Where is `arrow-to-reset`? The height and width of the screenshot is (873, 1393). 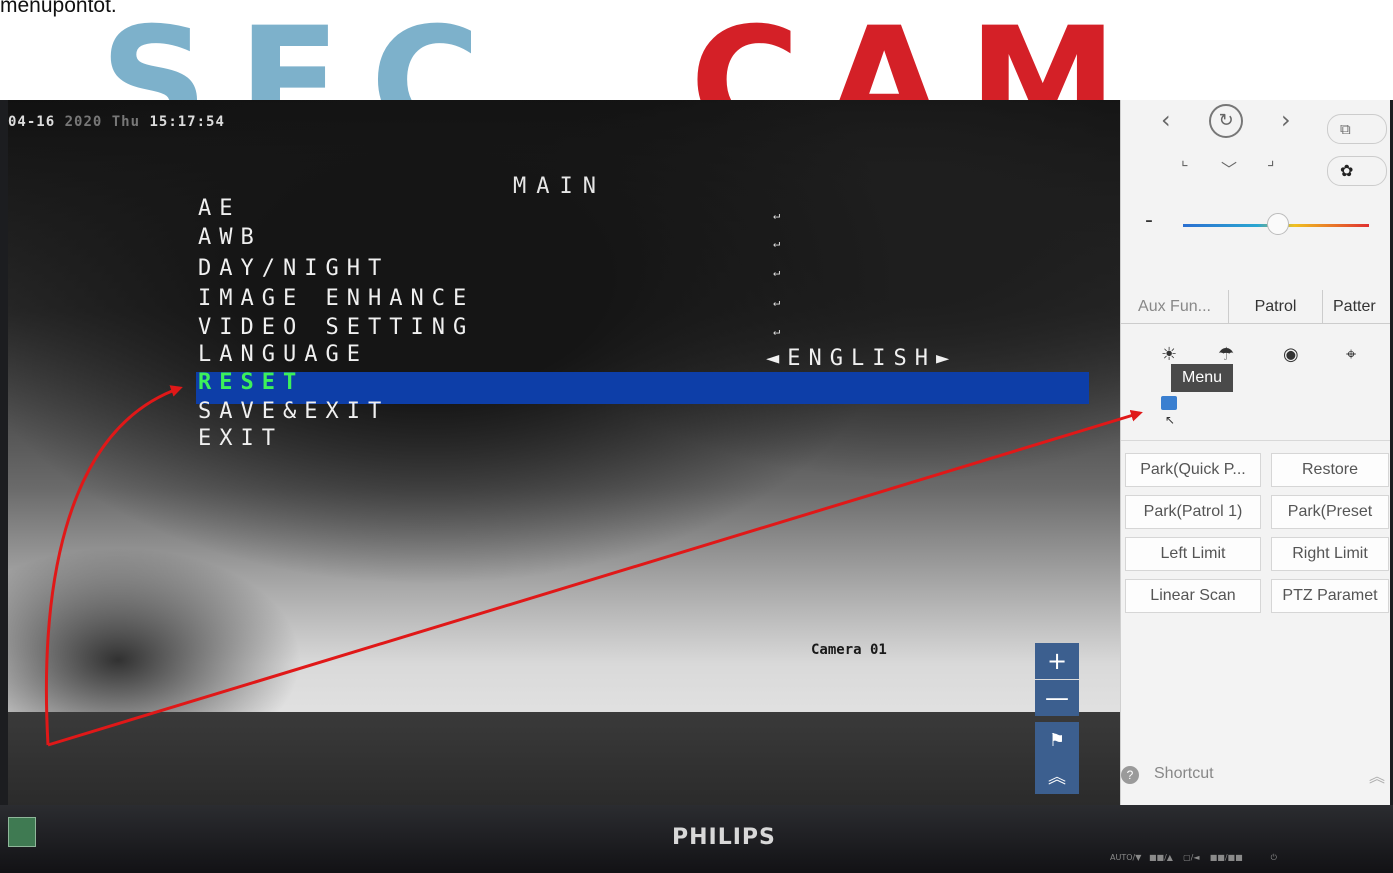 arrow-to-reset is located at coordinates (113, 565).